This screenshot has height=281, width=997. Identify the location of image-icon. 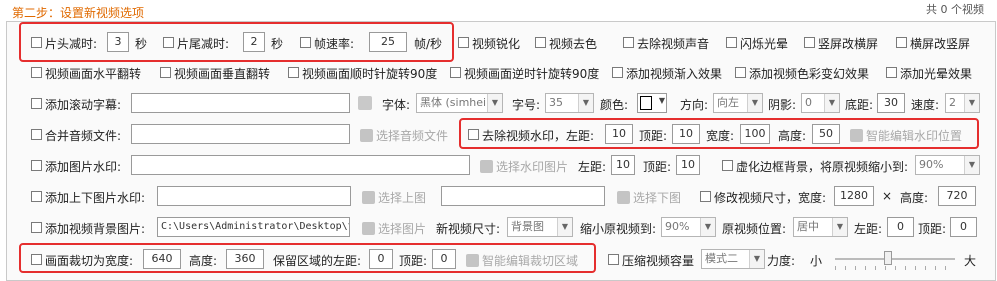
(368, 197).